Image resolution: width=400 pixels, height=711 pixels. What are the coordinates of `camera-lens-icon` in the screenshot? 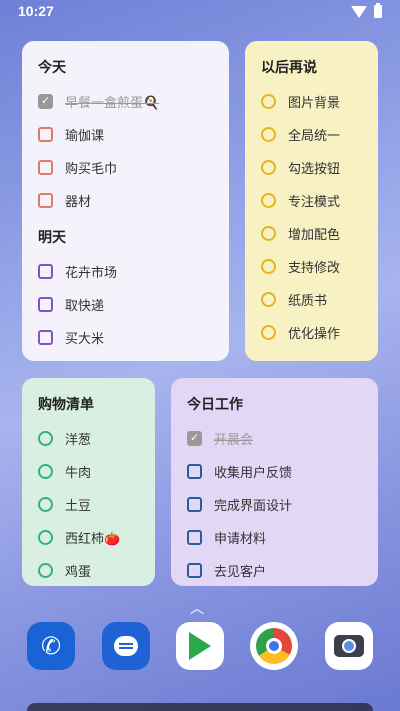 It's located at (349, 646).